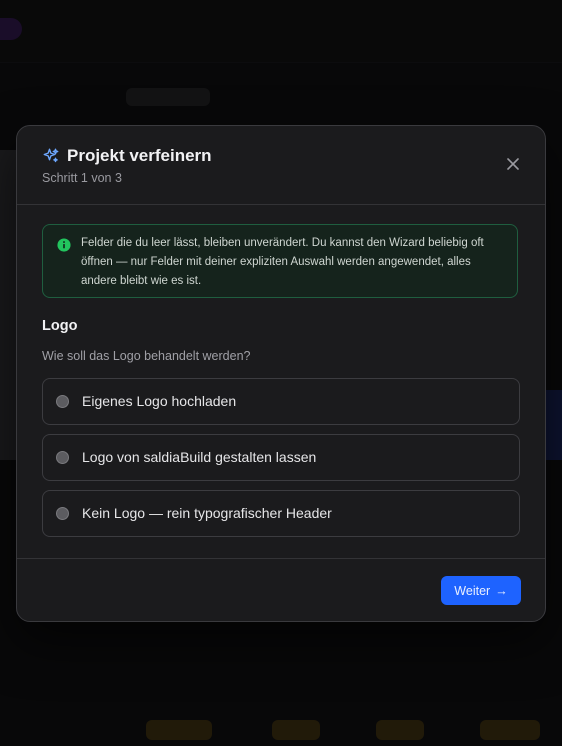 The image size is (562, 746). I want to click on option-no-logo: Kein Logo — rein typografischer Header, so click(281, 513).